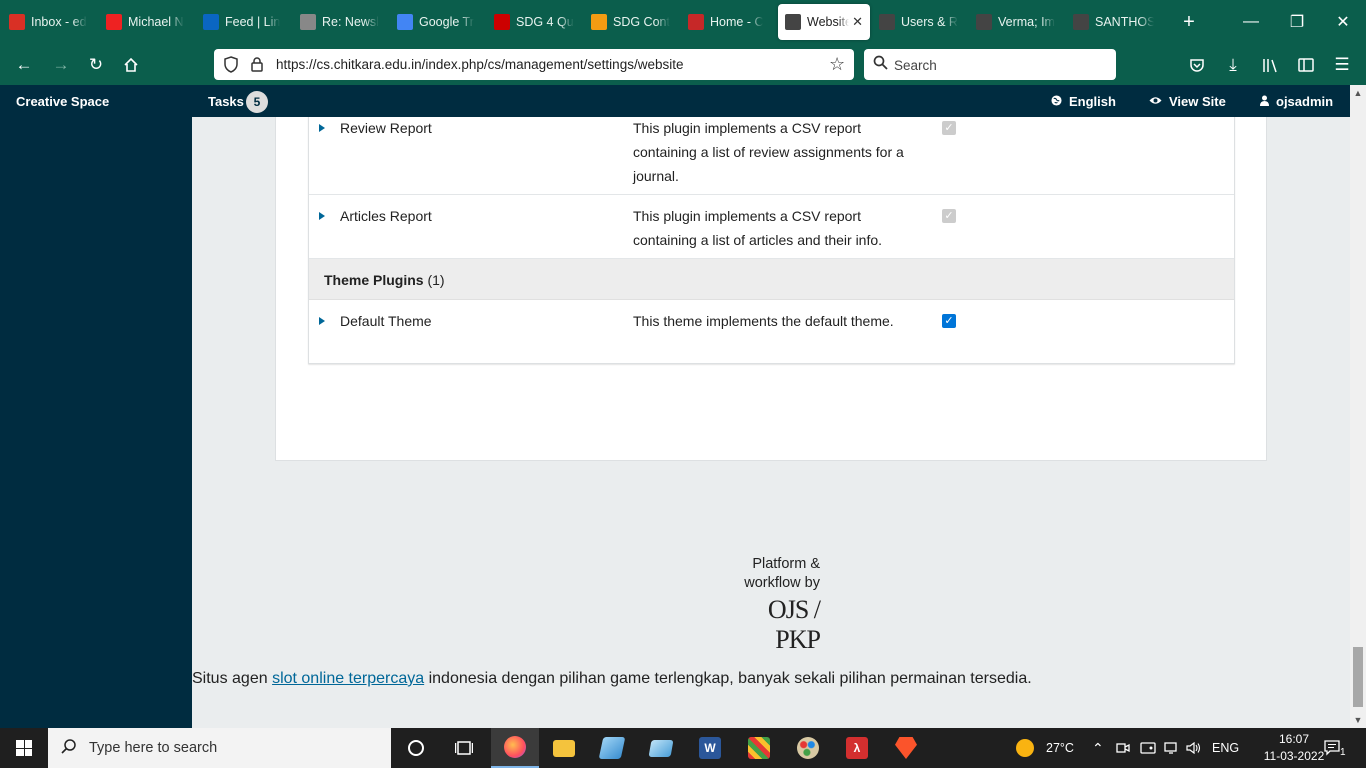 The height and width of the screenshot is (768, 1366). What do you see at coordinates (1233, 65) in the screenshot?
I see `downloads-icon: ⤓` at bounding box center [1233, 65].